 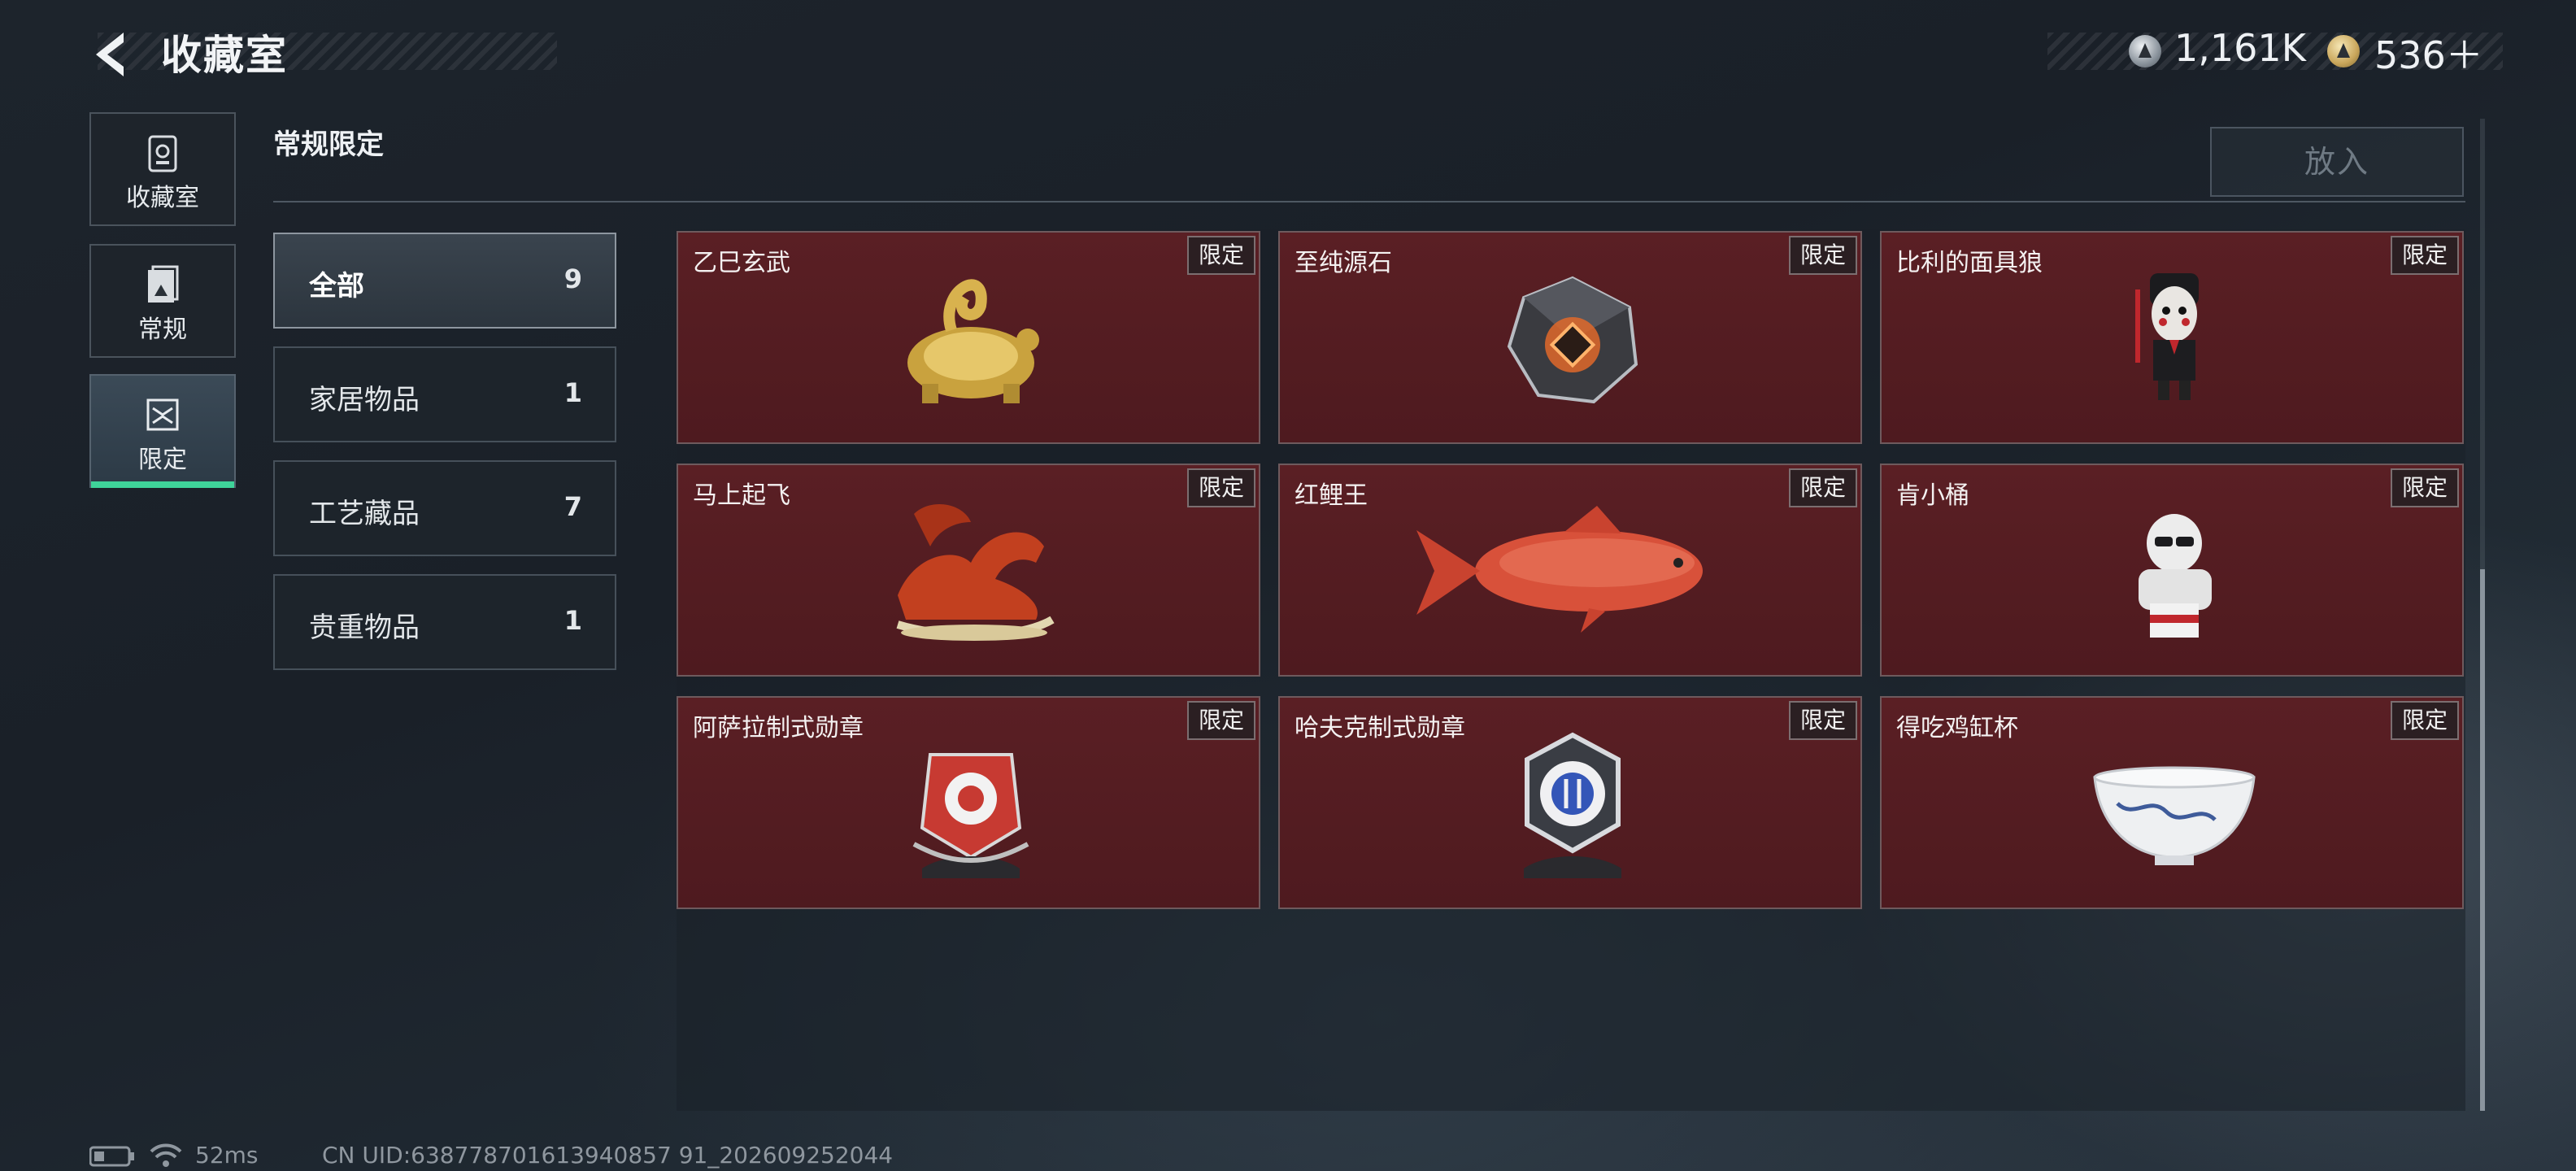 What do you see at coordinates (2337, 162) in the screenshot?
I see `deposit-button: 放入` at bounding box center [2337, 162].